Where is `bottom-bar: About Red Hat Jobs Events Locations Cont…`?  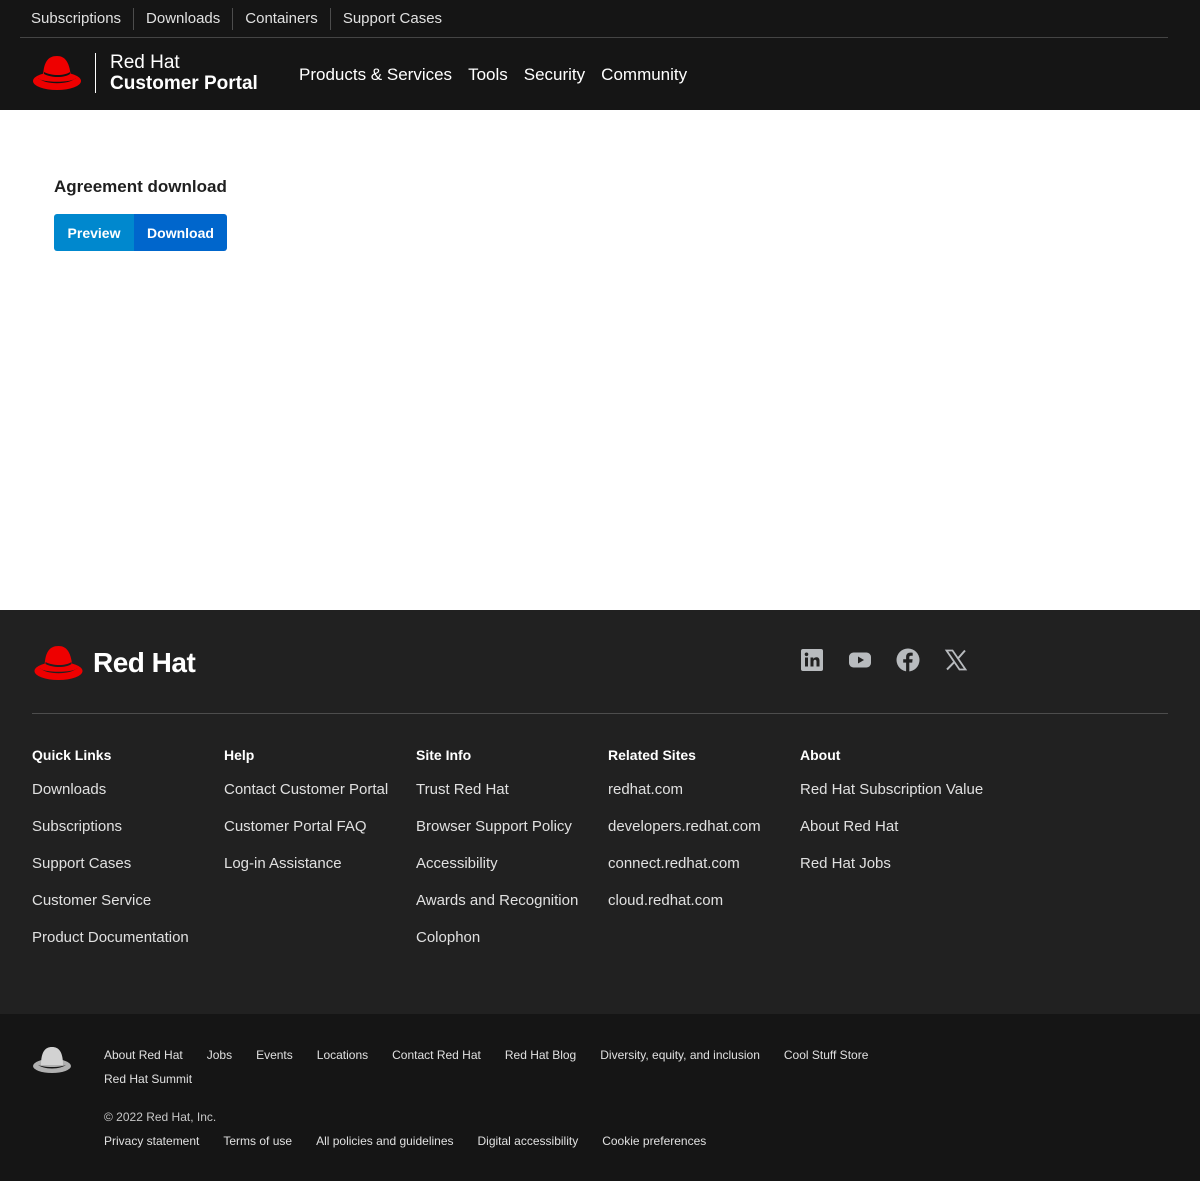 bottom-bar: About Red Hat Jobs Events Locations Cont… is located at coordinates (600, 1097).